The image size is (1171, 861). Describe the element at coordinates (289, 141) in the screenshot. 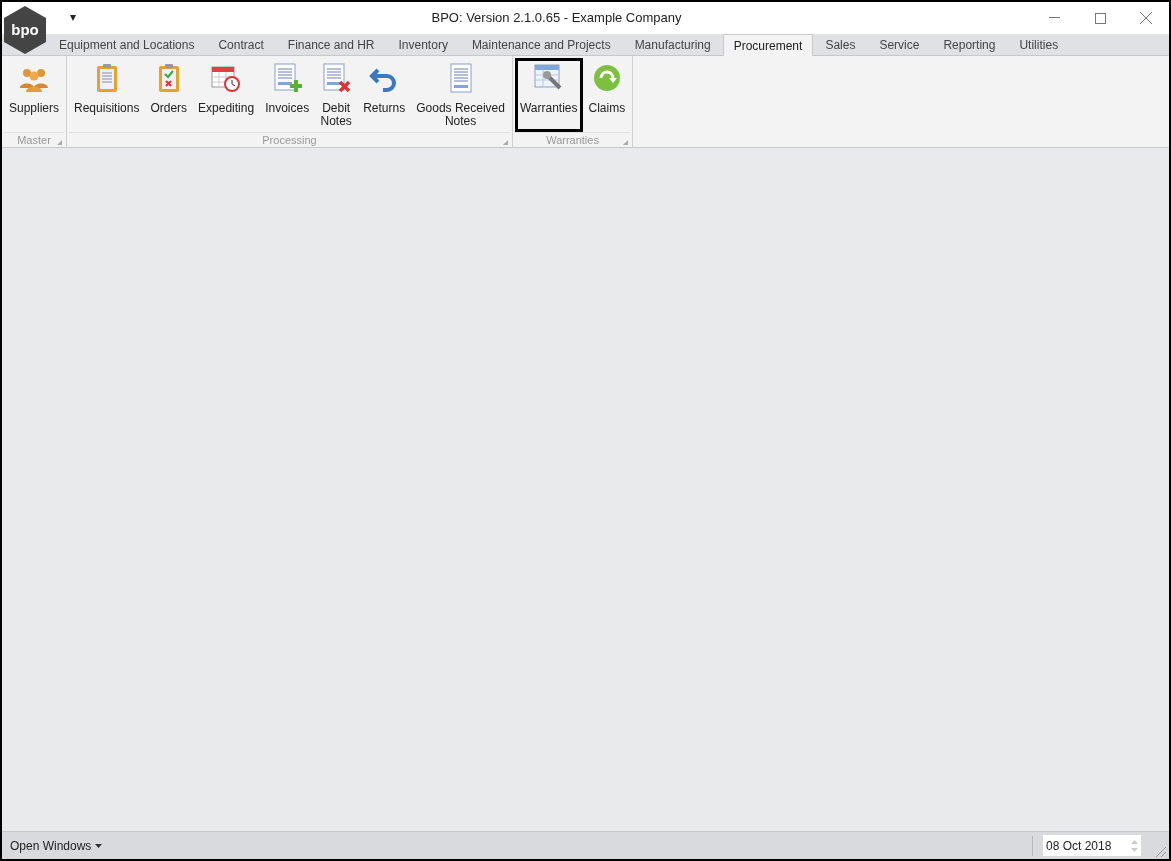

I see `ribbon-group-label: Processing` at that location.